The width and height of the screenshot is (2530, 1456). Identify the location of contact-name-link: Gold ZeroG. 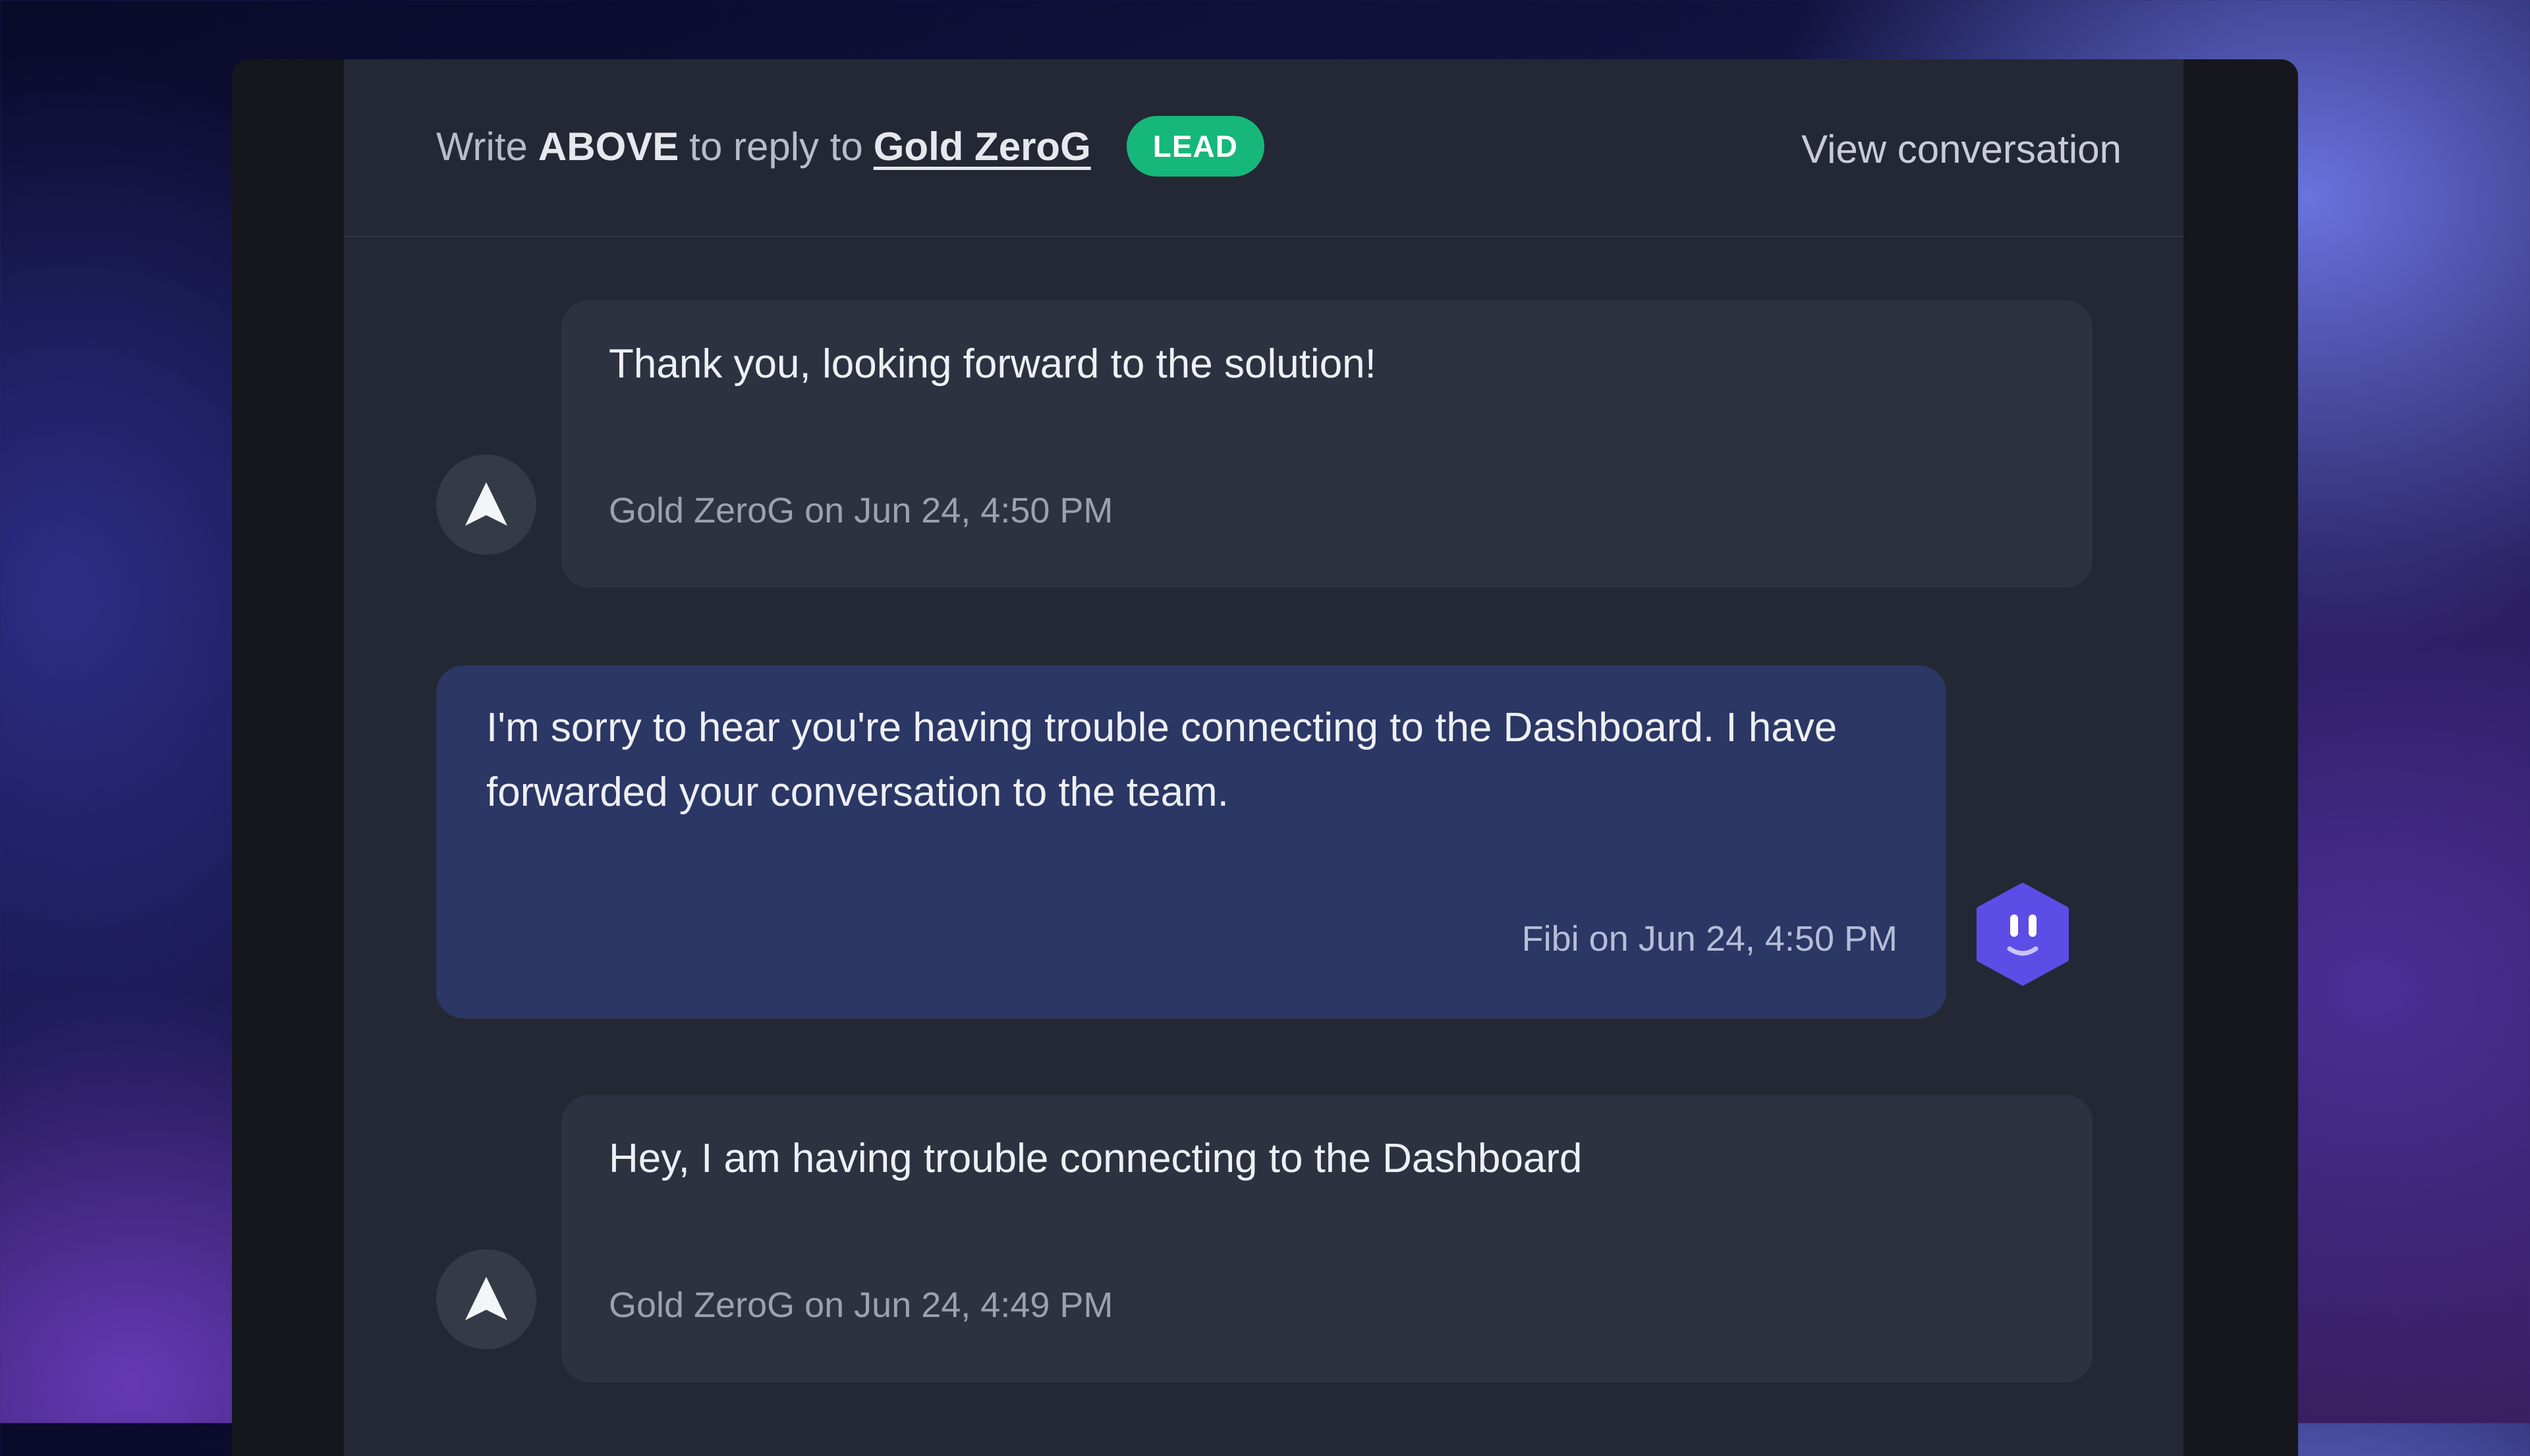
(982, 146).